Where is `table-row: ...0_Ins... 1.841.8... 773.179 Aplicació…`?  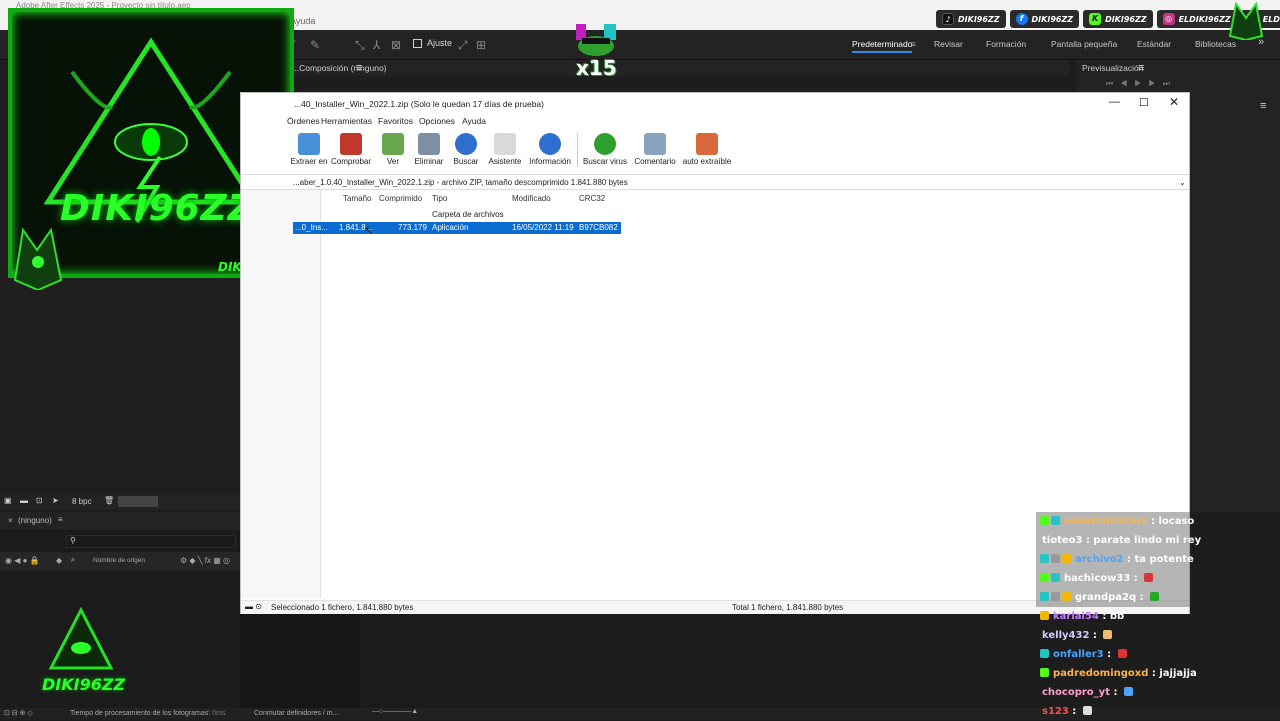
table-row: ...0_Ins... 1.841.8... 773.179 Aplicació… is located at coordinates (457, 228).